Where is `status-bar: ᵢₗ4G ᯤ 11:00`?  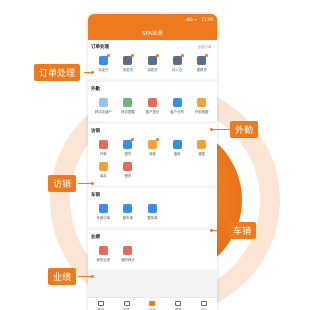
status-bar: ᵢₗ4G ᯤ 11:00 is located at coordinates (152, 19).